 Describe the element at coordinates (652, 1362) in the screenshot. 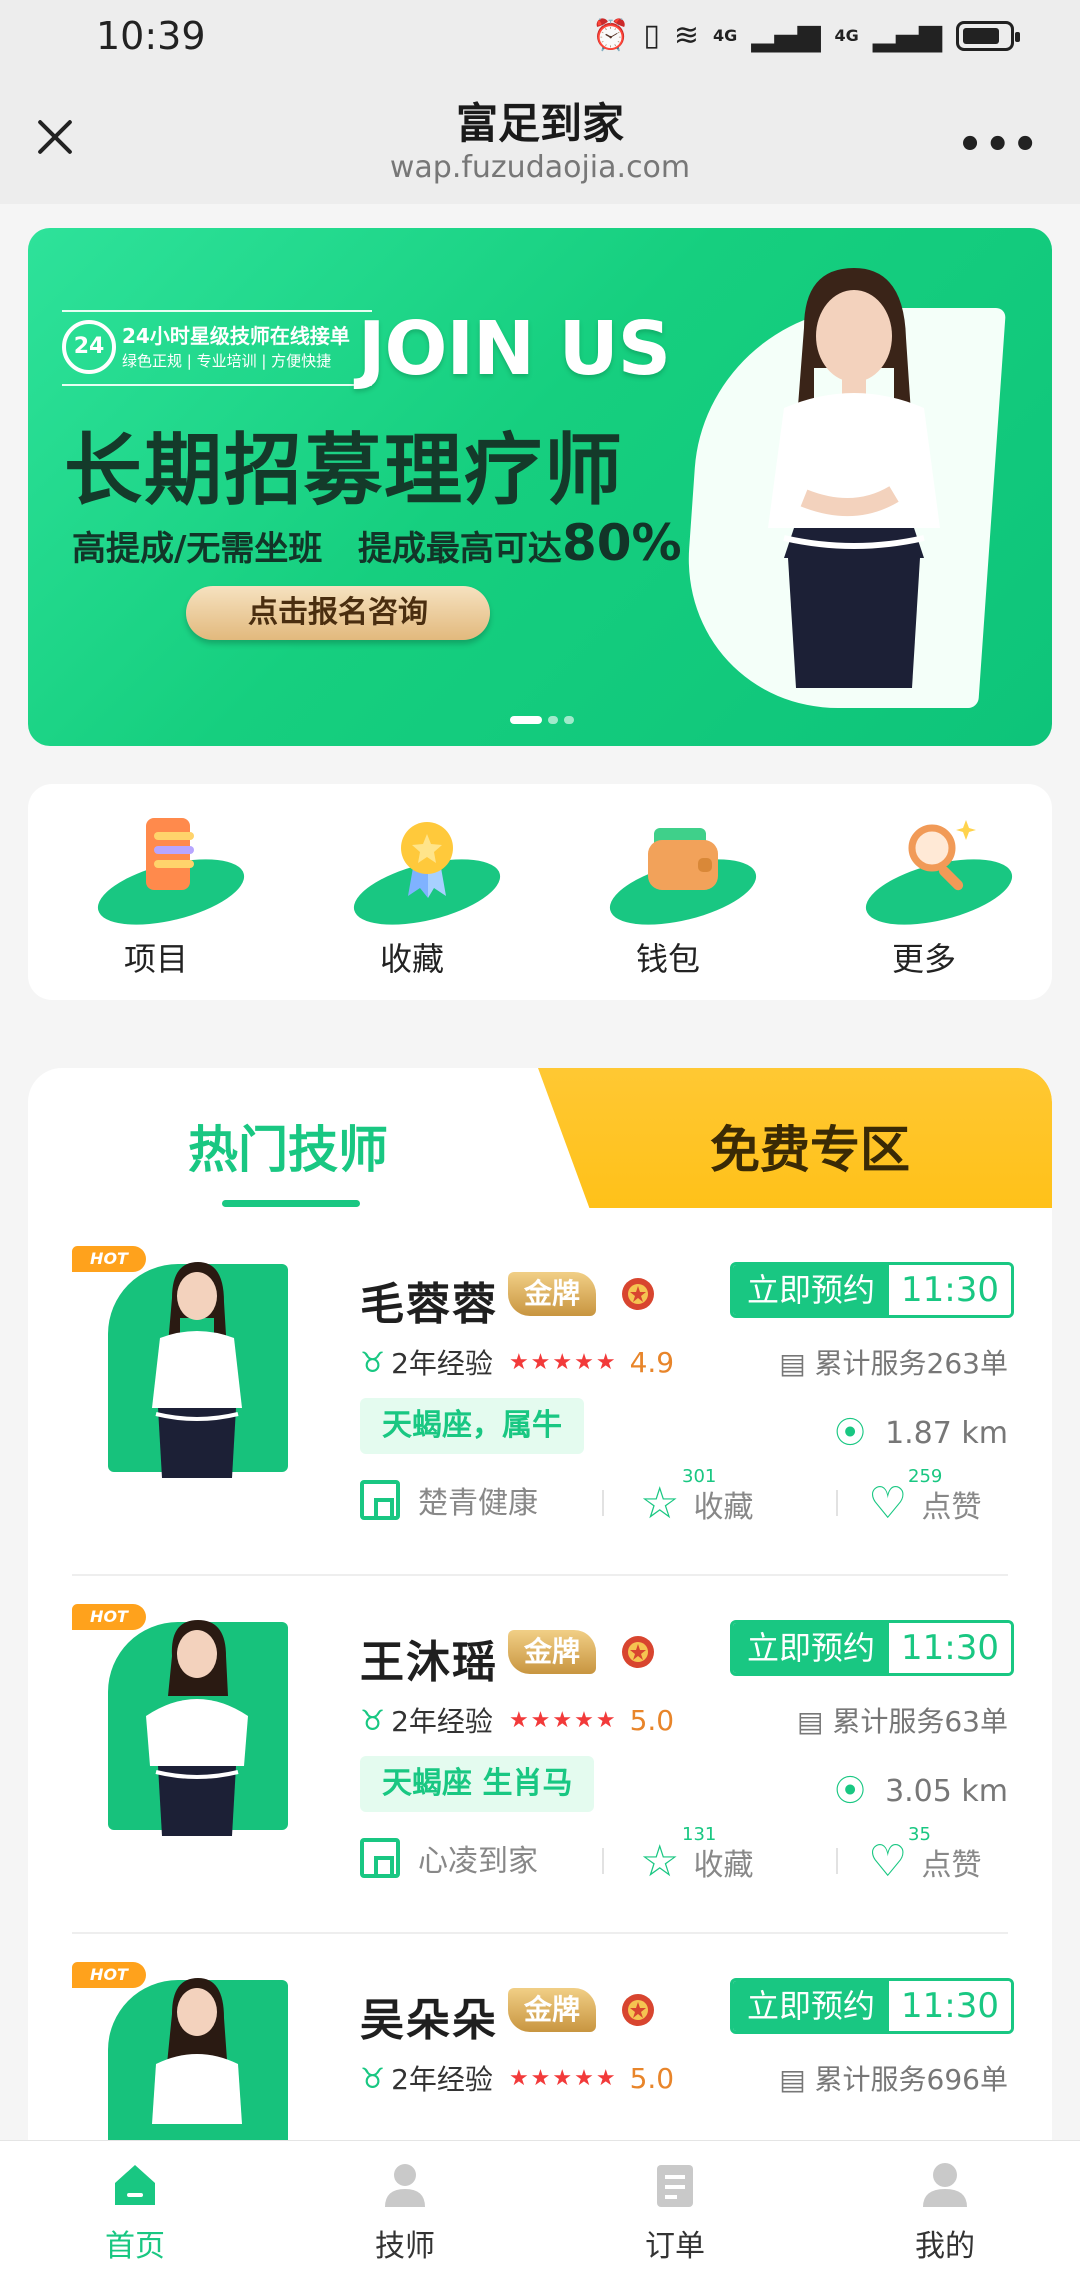

I see `rating-score: 4.9` at that location.